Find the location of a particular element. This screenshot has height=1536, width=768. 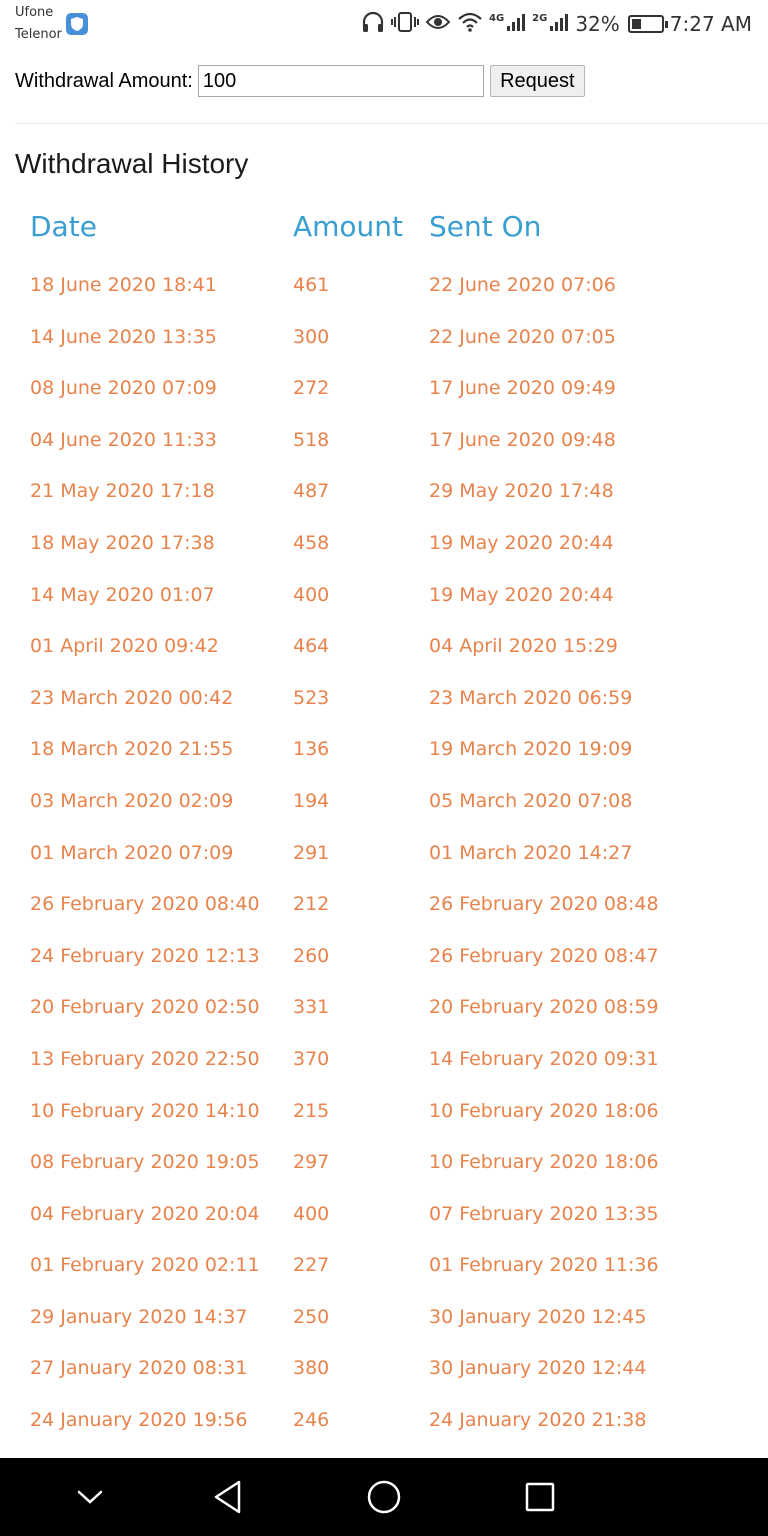

cell-date: 14 June 2020 13:35 is located at coordinates (123, 336).